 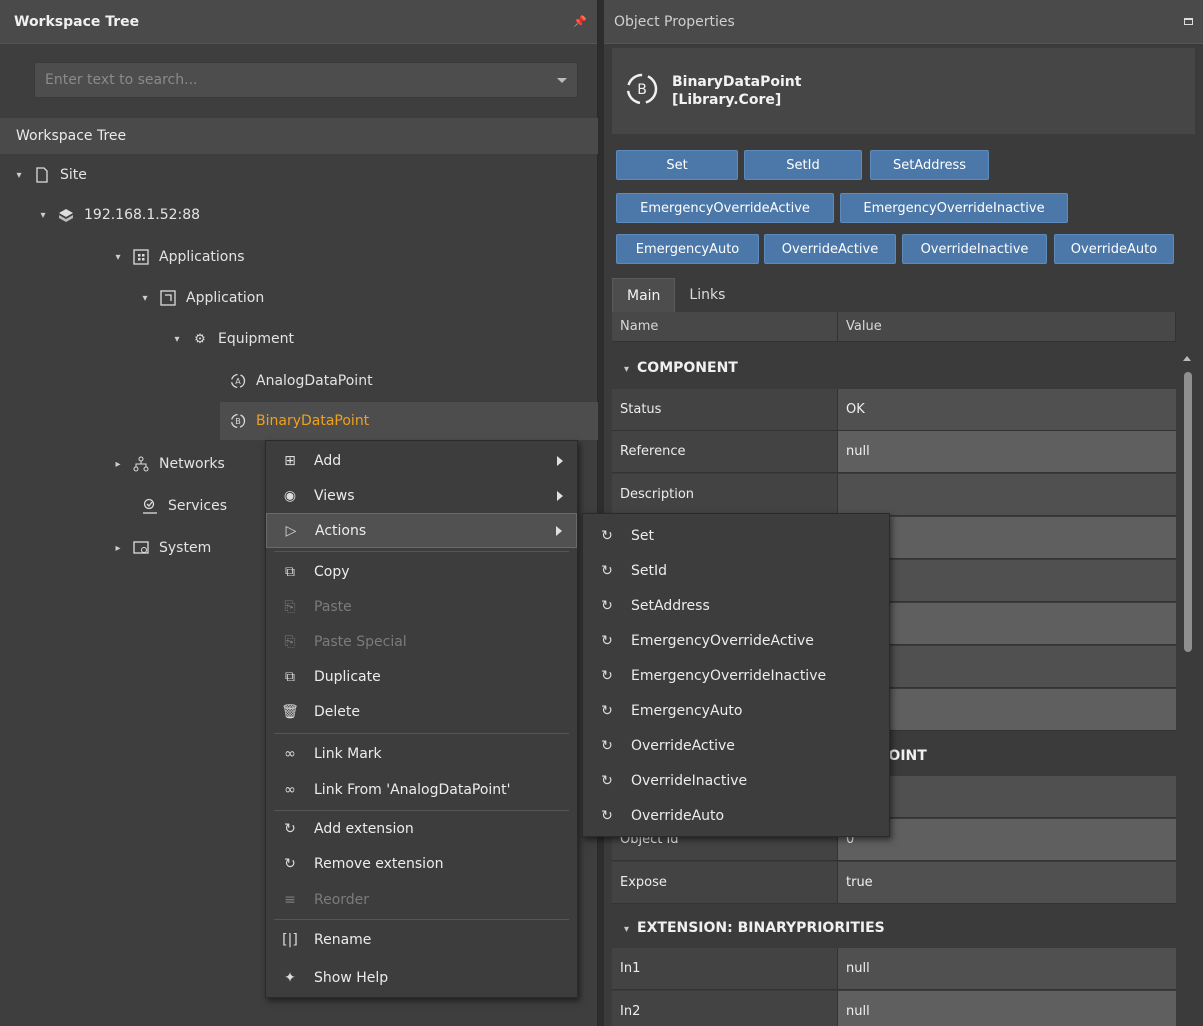 What do you see at coordinates (736, 535) in the screenshot?
I see `submenu-item-set: ↻ Set` at bounding box center [736, 535].